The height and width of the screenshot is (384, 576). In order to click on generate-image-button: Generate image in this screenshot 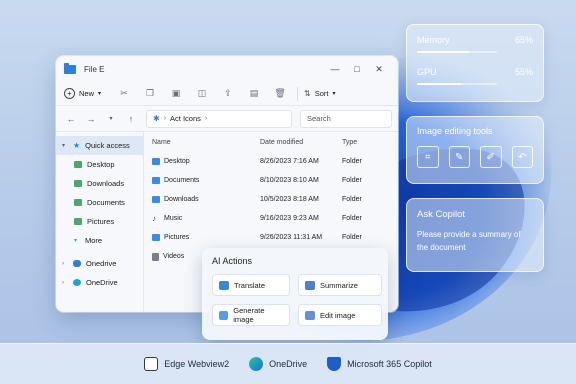, I will do `click(251, 315)`.